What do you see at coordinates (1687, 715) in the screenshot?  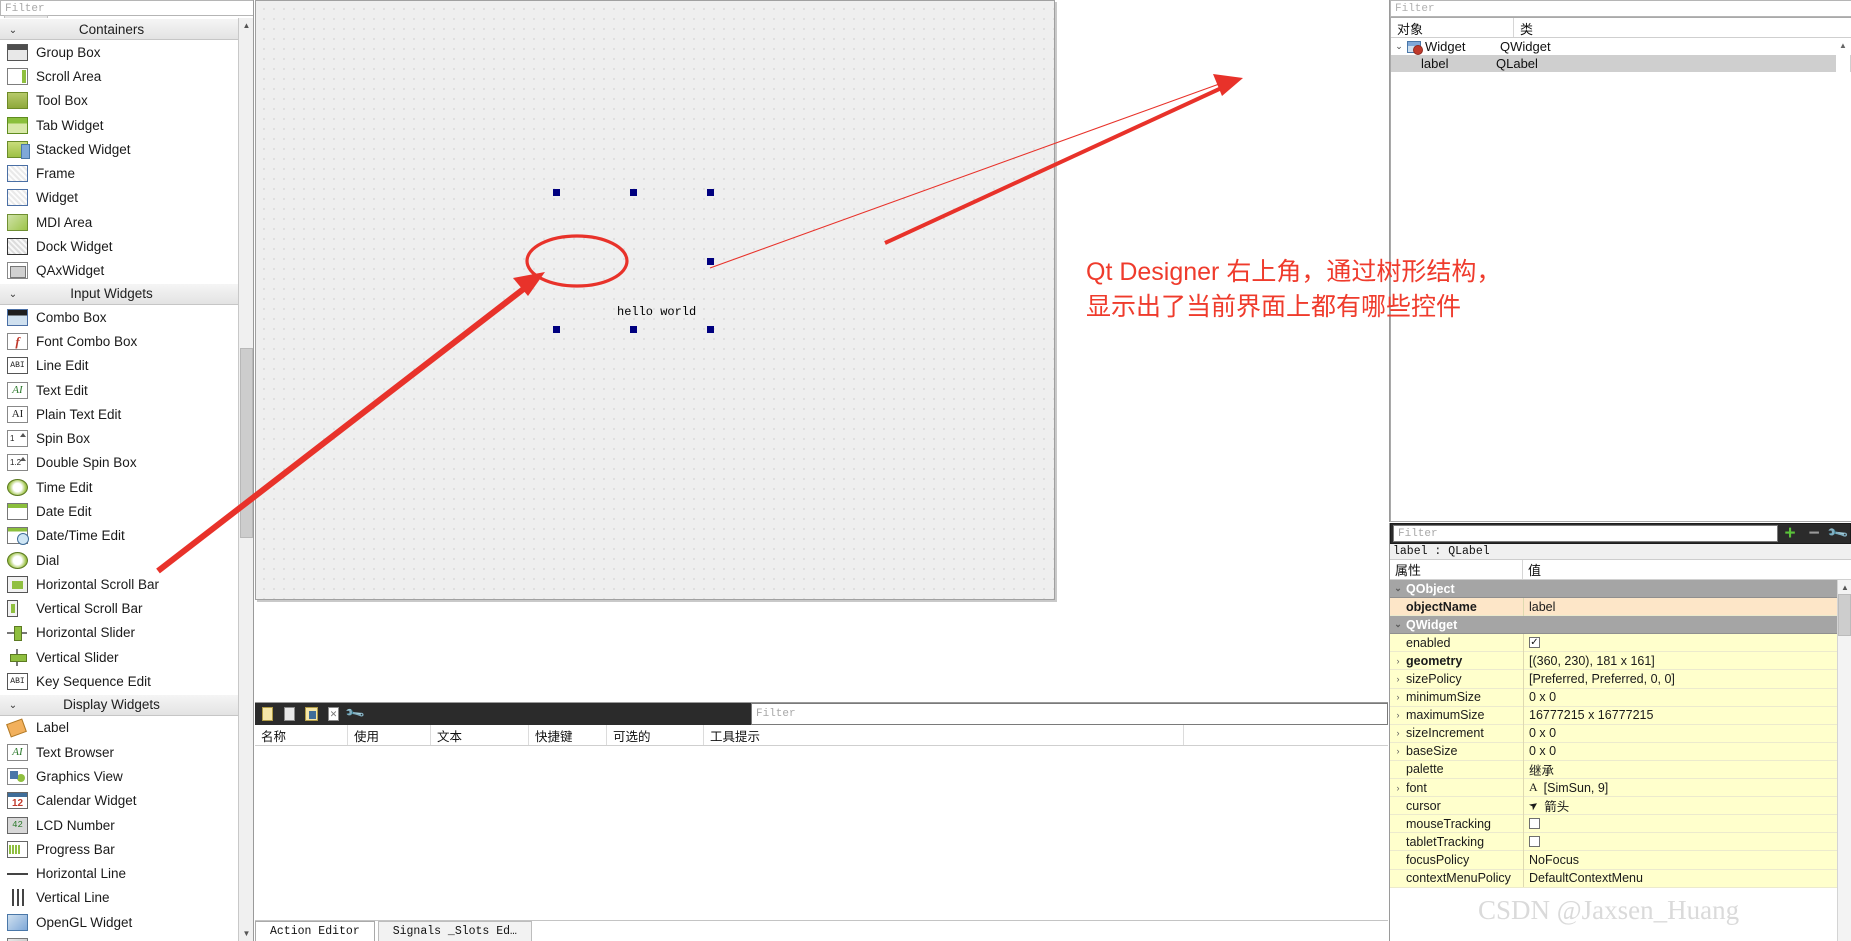 I see `property-value-cell: 16777215 x 16777215` at bounding box center [1687, 715].